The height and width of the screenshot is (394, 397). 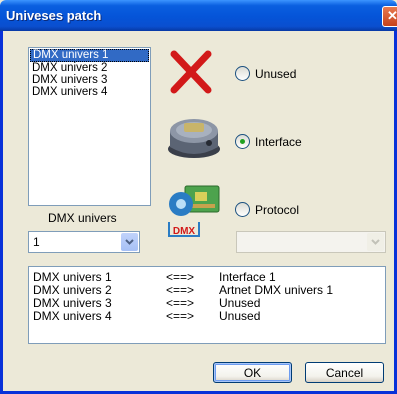 What do you see at coordinates (194, 138) in the screenshot?
I see `dmx-interface-device-icon` at bounding box center [194, 138].